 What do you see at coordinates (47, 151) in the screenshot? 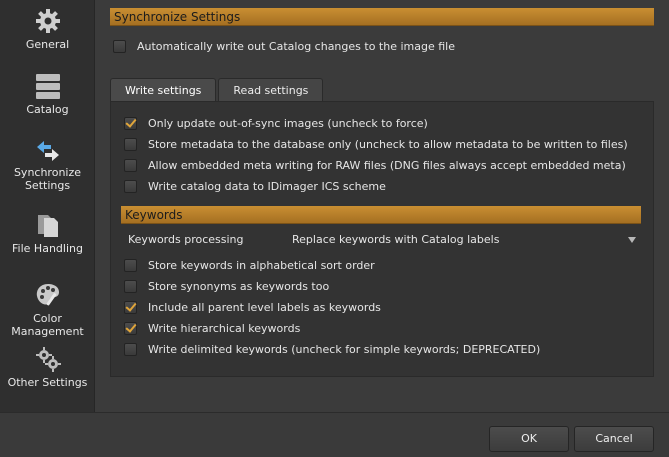
I see `sync-arrows-icon` at bounding box center [47, 151].